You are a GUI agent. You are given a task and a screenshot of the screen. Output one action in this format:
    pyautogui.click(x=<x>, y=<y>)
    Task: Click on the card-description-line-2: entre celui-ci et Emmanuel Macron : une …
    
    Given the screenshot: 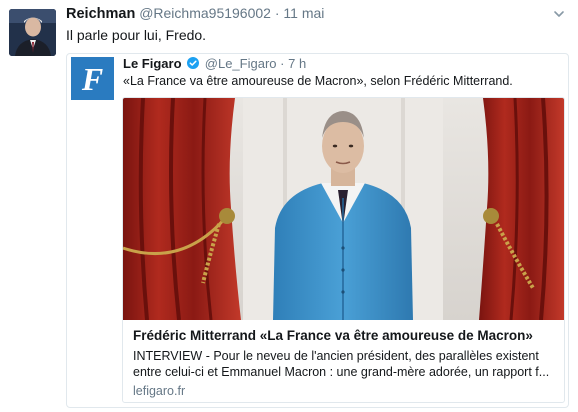 What is the action you would take?
    pyautogui.click(x=341, y=372)
    